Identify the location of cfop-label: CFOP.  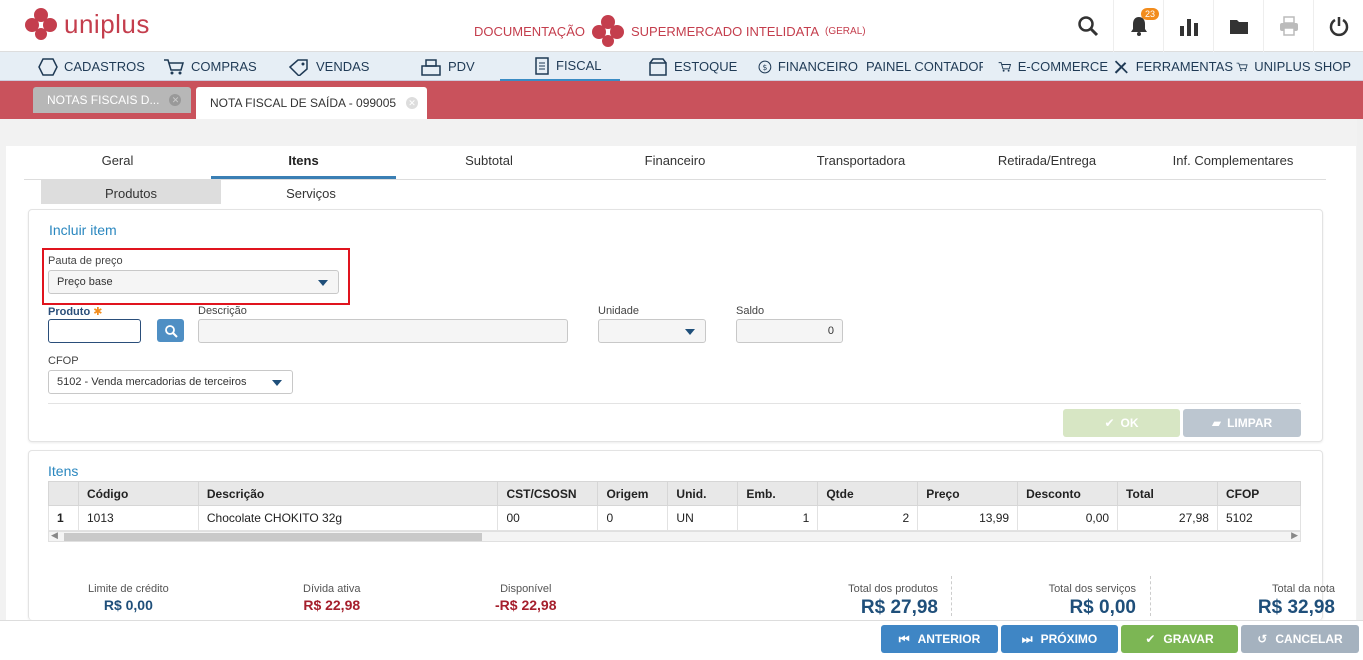
(63, 361).